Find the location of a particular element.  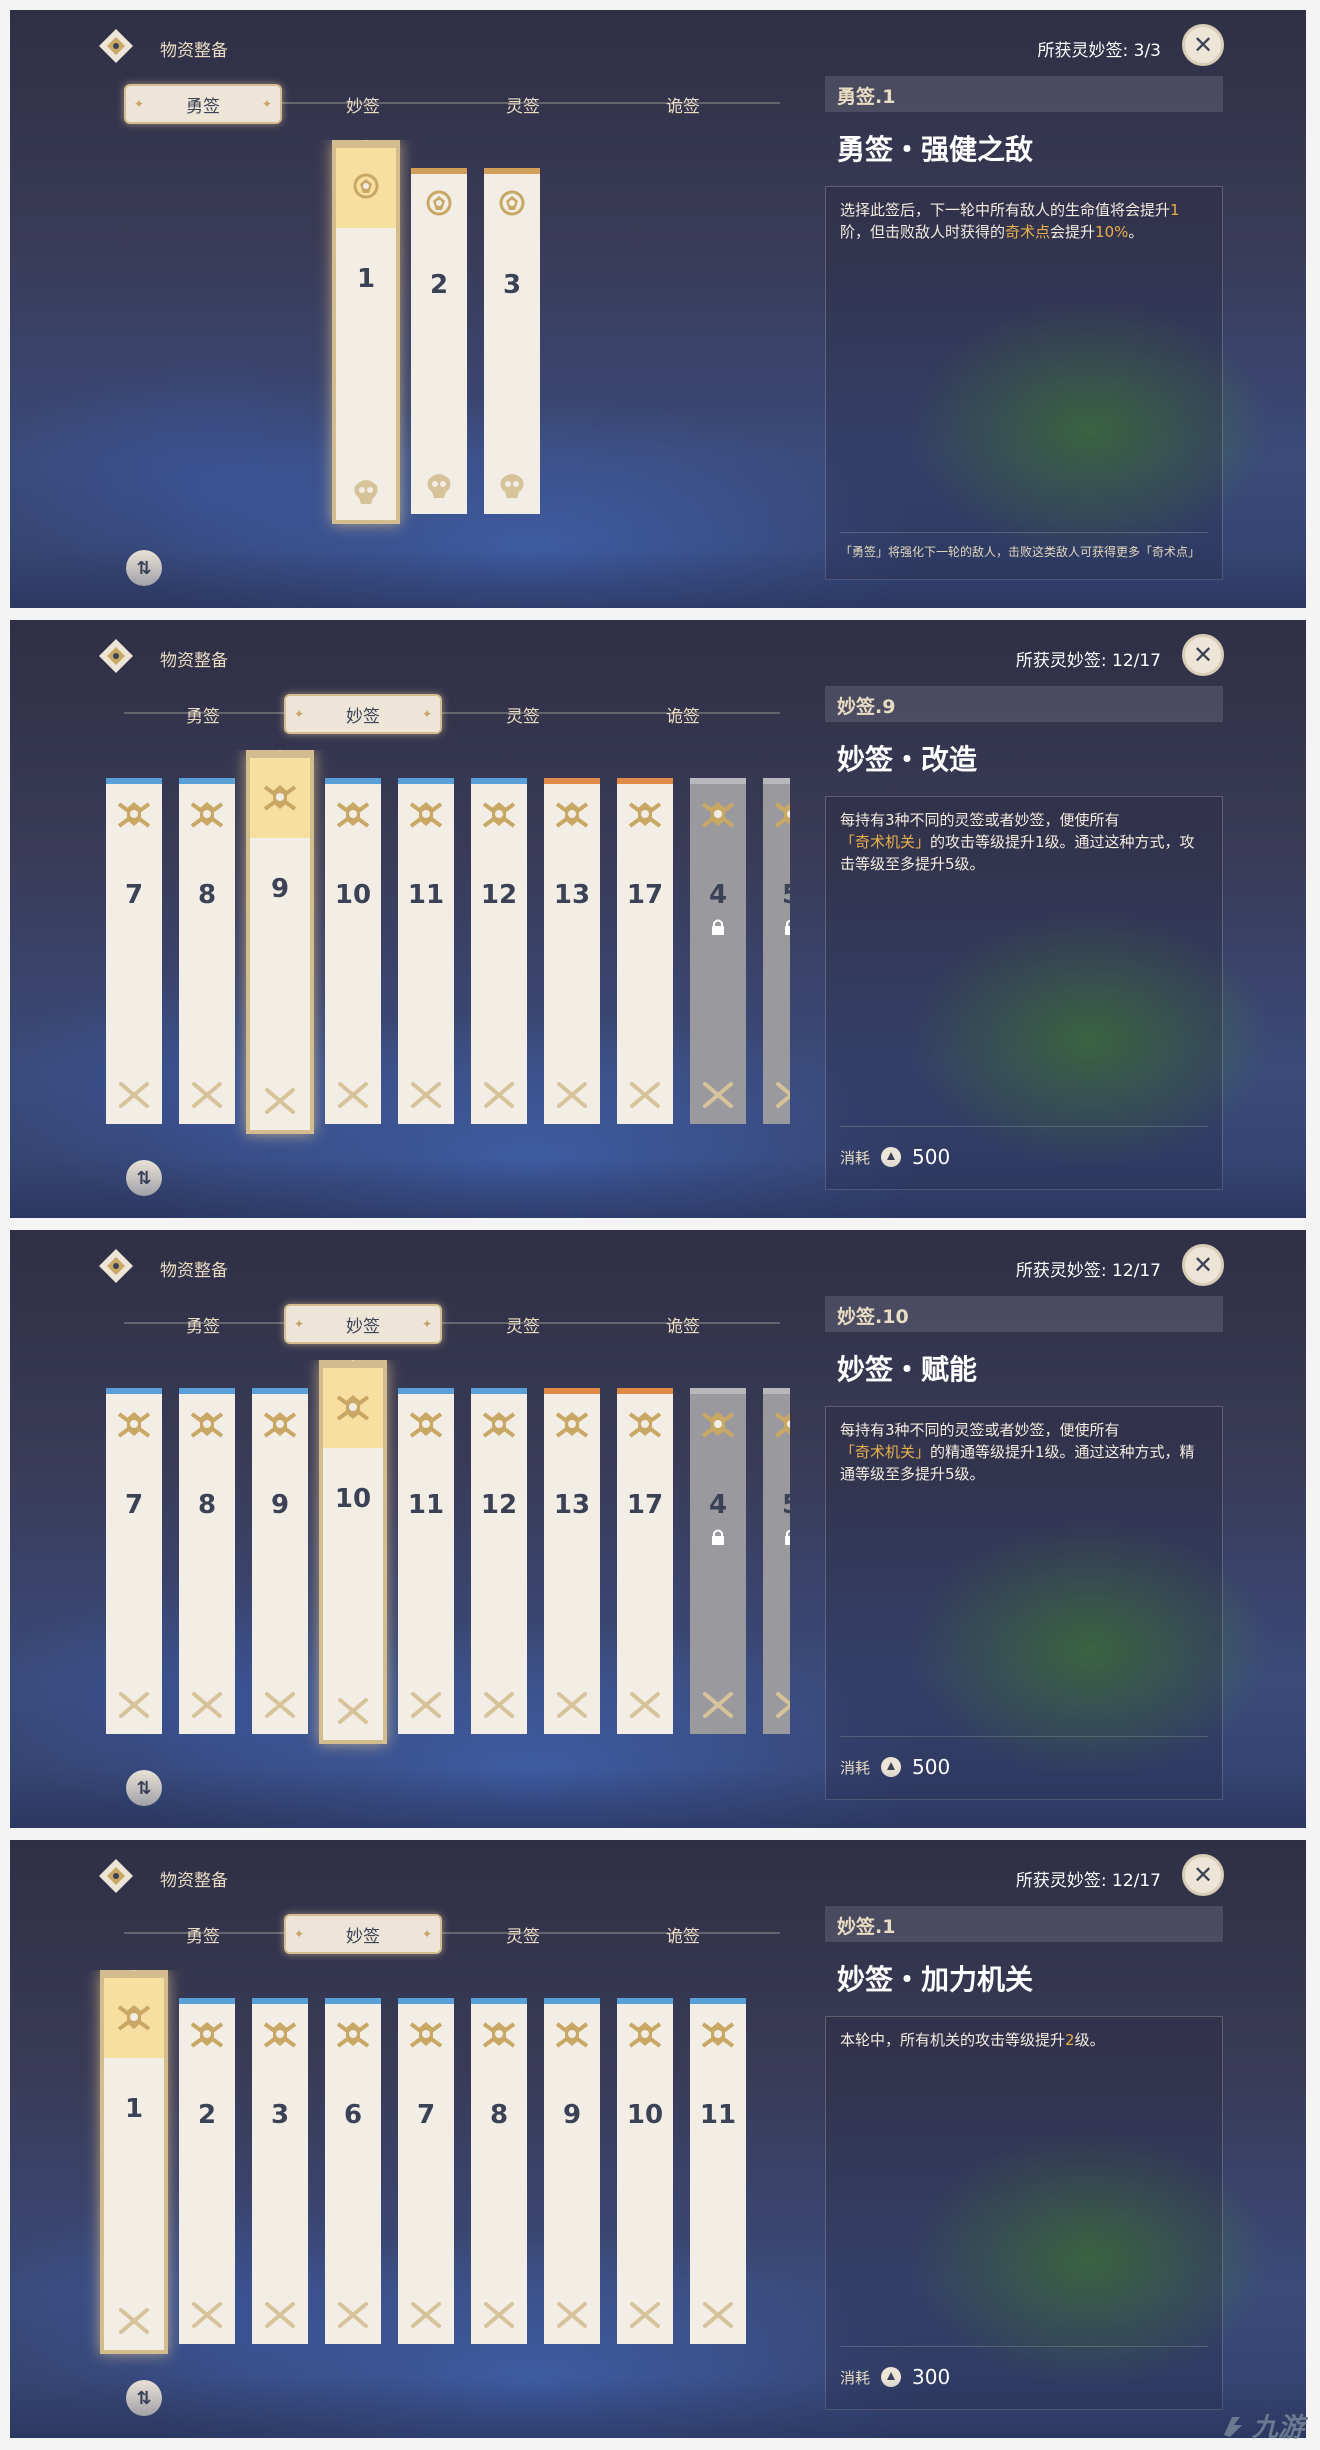

watermark-icon is located at coordinates (1232, 2426).